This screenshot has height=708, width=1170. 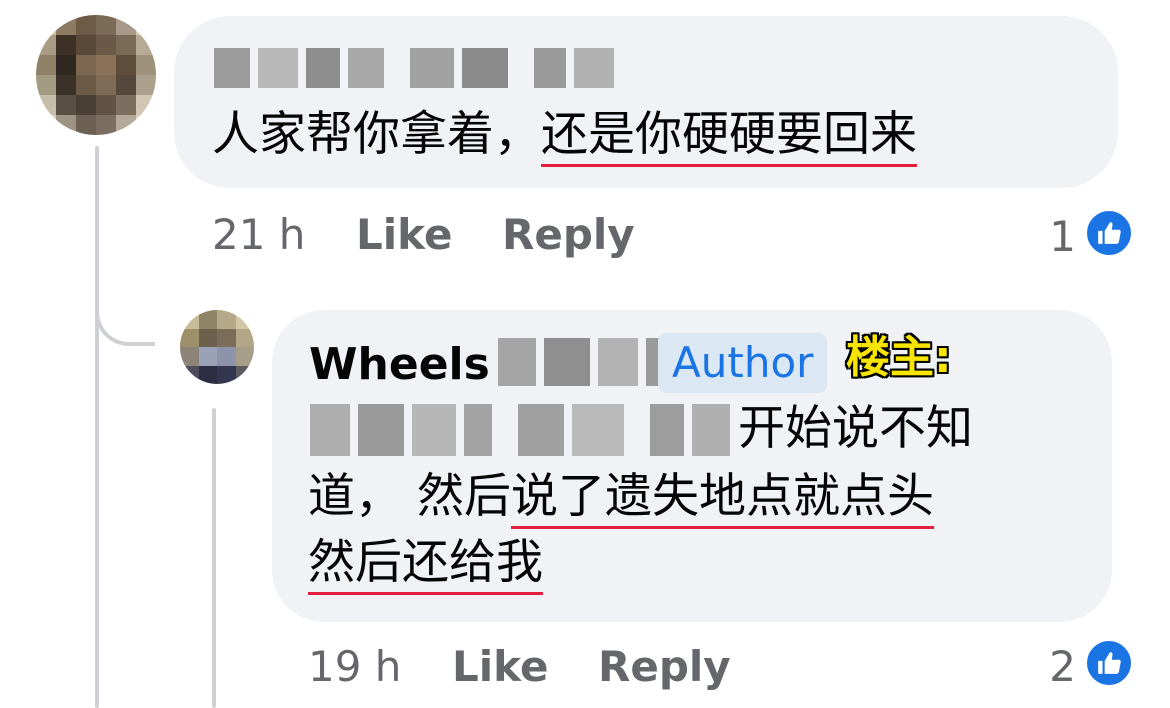 I want to click on redacted-commenter-name, so click(x=414, y=68).